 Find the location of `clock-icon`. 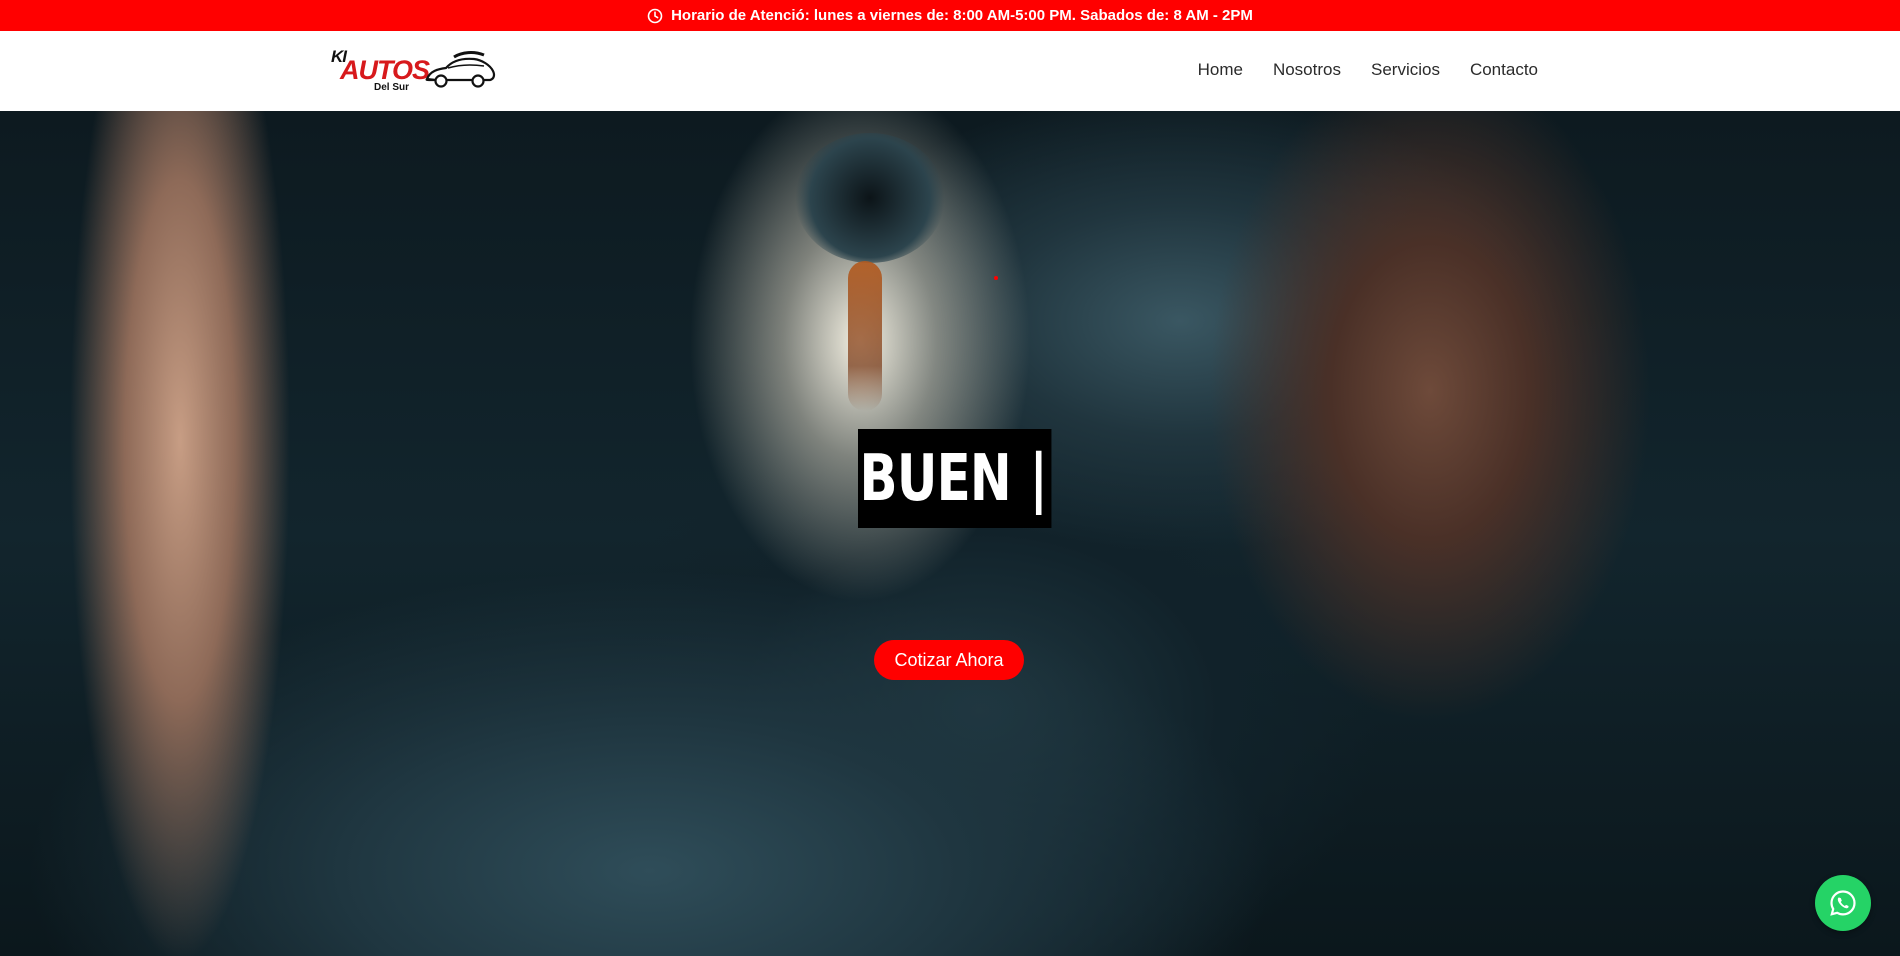

clock-icon is located at coordinates (655, 16).